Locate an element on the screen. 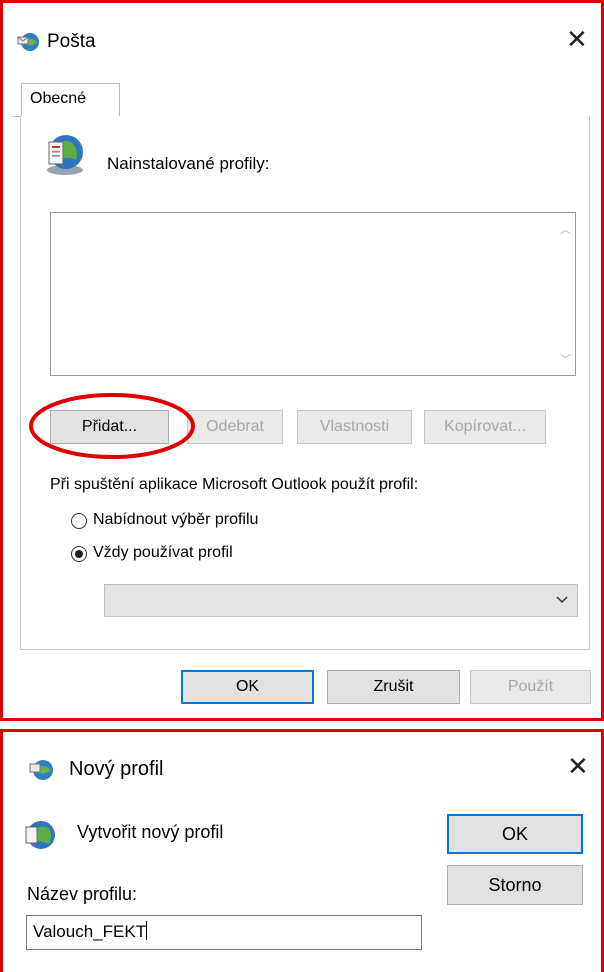 The image size is (604, 972). scroll-down-icon: ﹀ is located at coordinates (565, 359).